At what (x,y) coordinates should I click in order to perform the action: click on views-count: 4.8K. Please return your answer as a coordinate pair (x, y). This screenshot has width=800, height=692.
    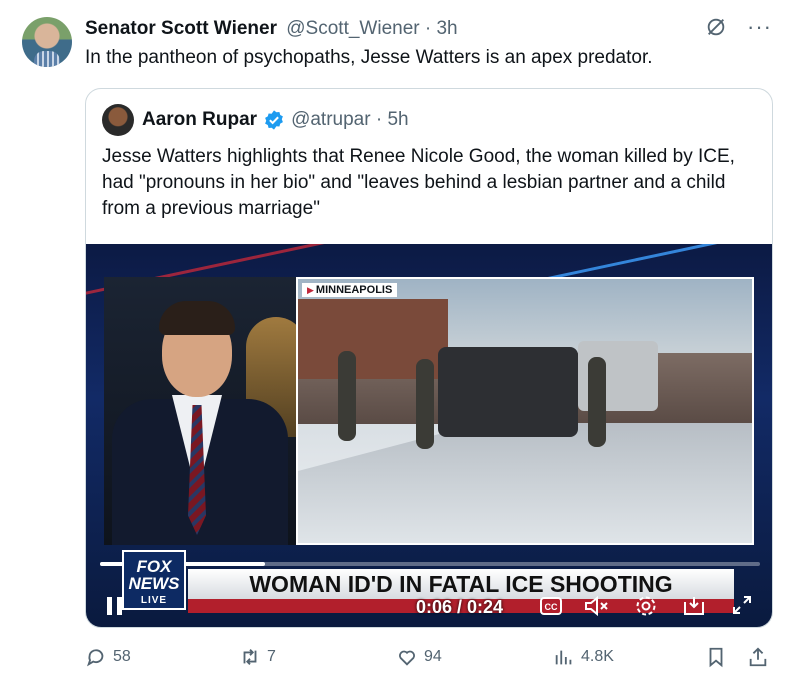
    Looking at the image, I should click on (597, 656).